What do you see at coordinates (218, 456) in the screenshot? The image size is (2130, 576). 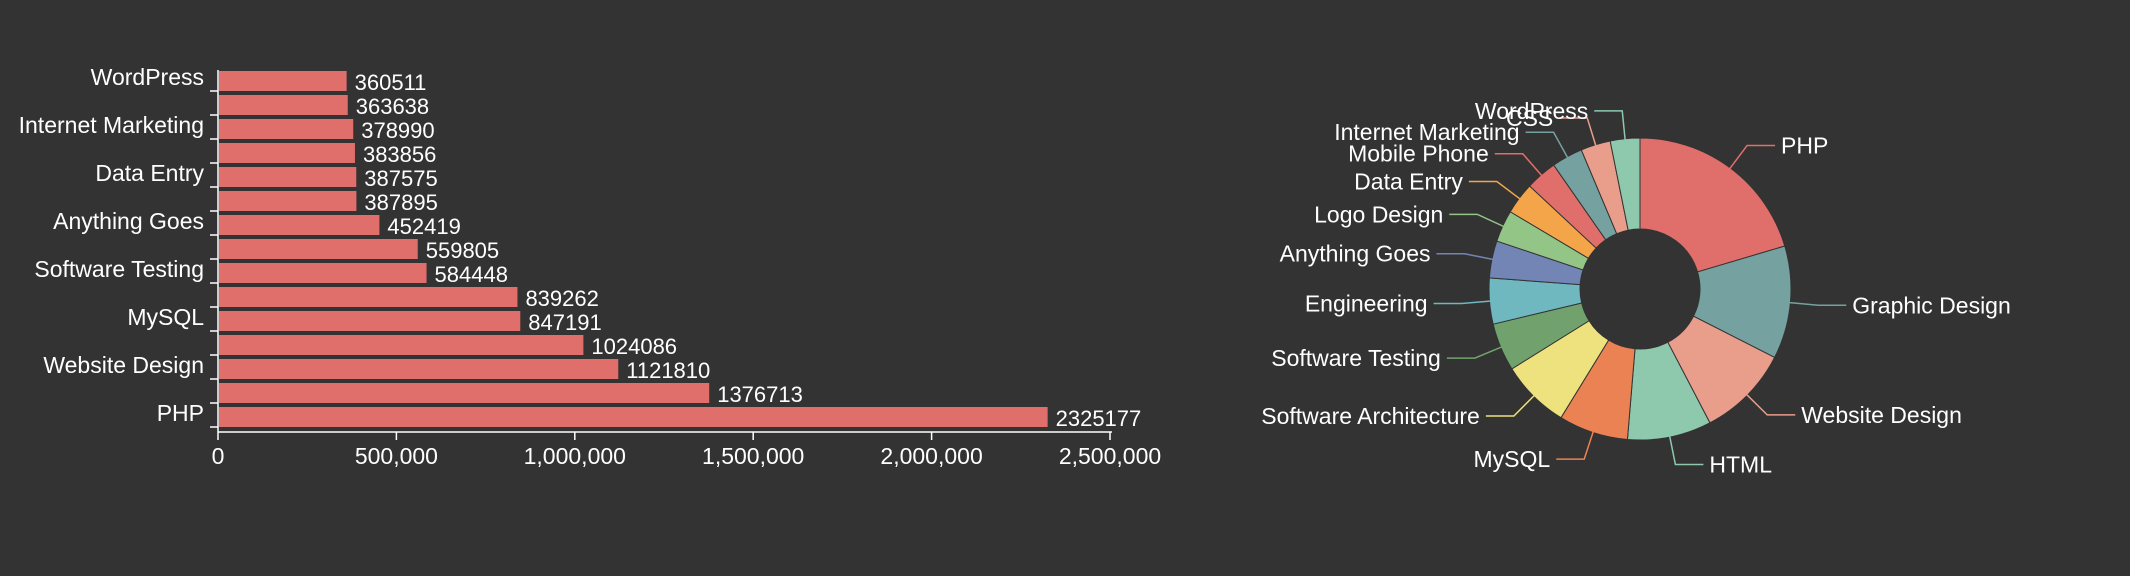 I see `x-tick-label: 0` at bounding box center [218, 456].